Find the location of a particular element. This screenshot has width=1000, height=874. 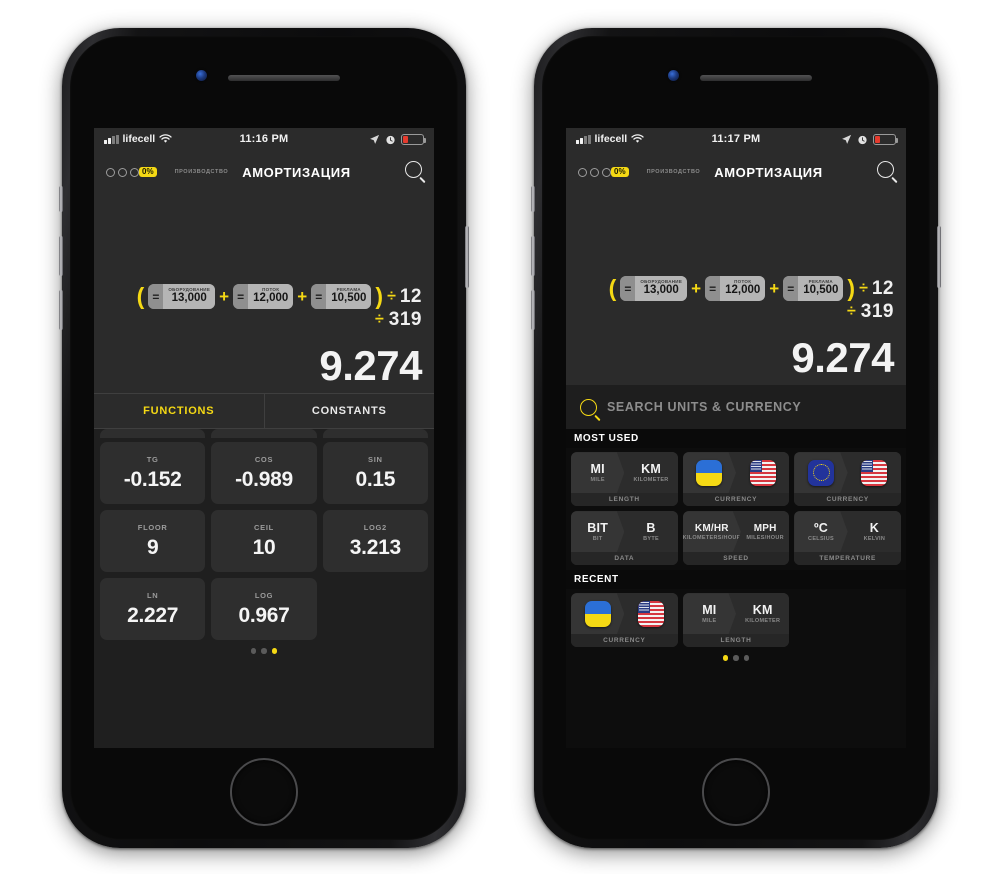

divide-symbol-1: ÷ is located at coordinates (863, 288).